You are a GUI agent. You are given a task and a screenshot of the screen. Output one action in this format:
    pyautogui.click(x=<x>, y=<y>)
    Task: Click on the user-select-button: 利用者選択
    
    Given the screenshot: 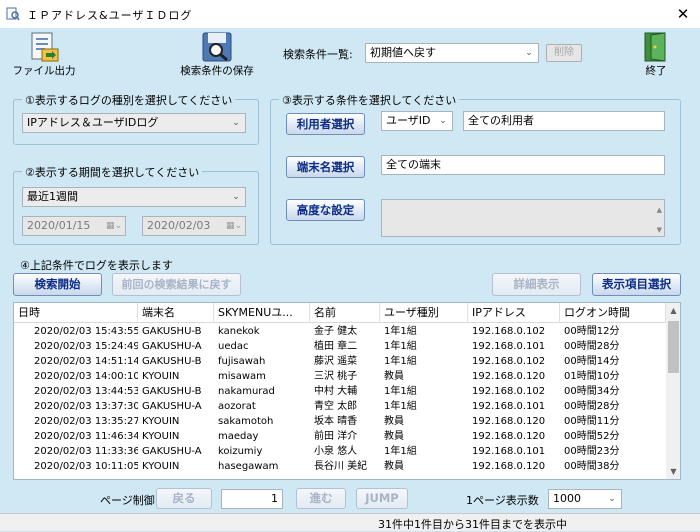 What is the action you would take?
    pyautogui.click(x=325, y=124)
    